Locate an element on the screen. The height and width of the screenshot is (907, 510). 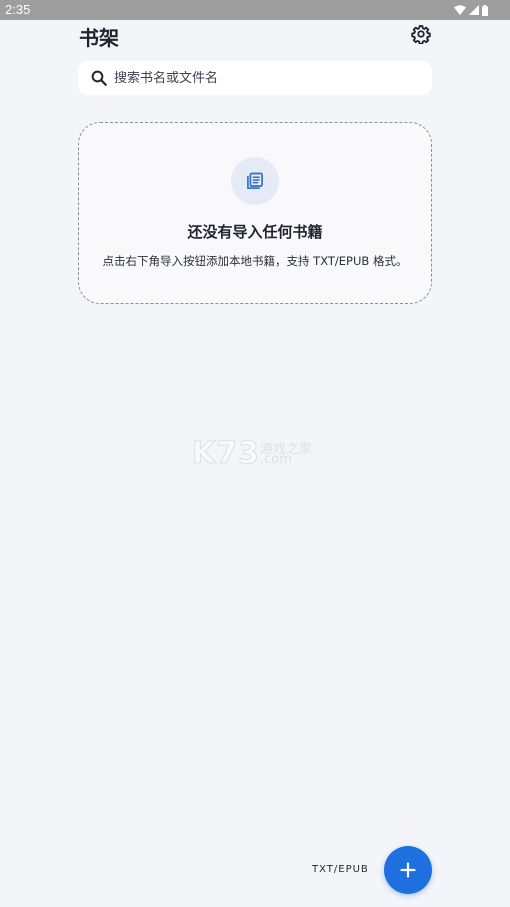
watermark-site-domain: .com is located at coordinates (276, 459).